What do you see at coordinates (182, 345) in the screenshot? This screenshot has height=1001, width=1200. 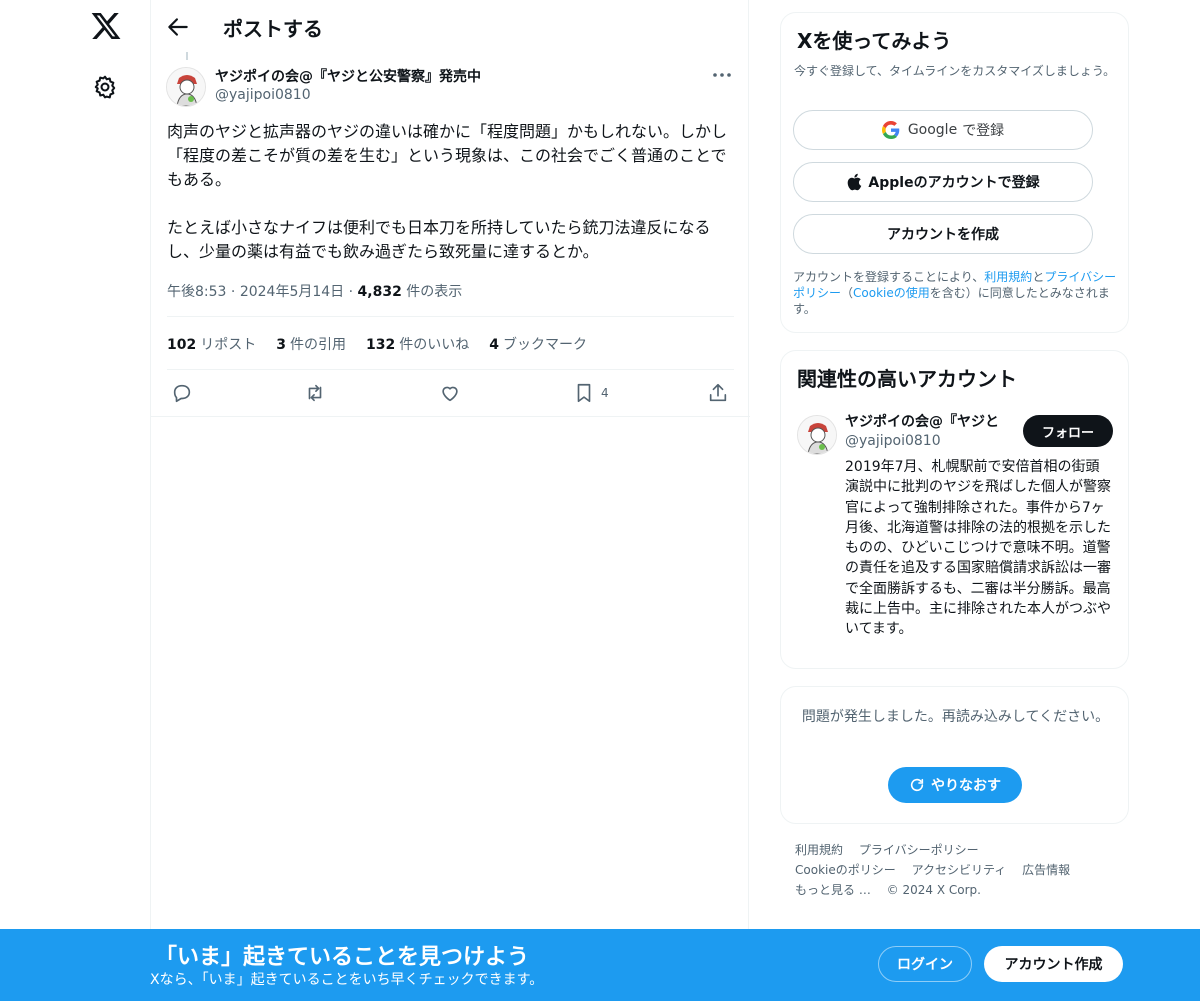 I see `reposts-count: 102` at bounding box center [182, 345].